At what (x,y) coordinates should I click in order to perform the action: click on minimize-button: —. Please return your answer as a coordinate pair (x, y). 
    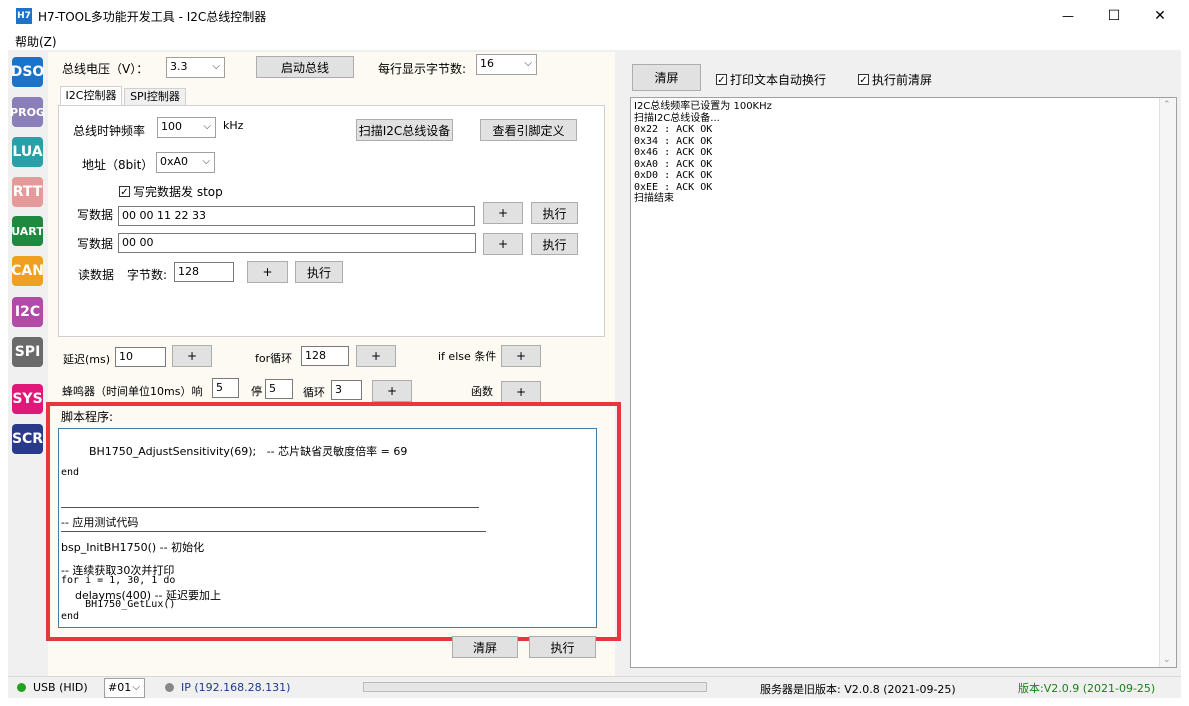
    Looking at the image, I should click on (1068, 16).